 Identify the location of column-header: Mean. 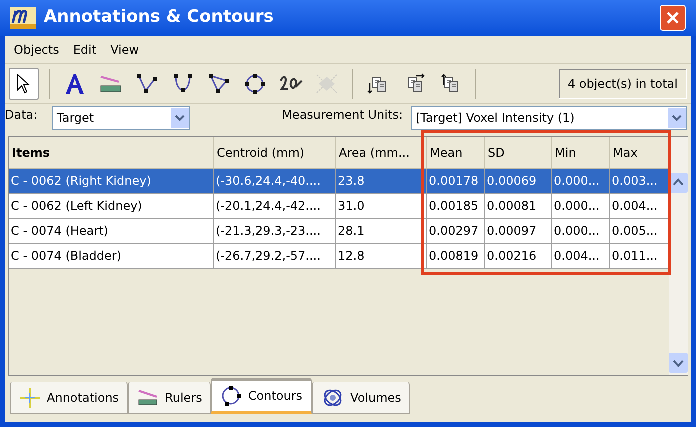
(456, 152).